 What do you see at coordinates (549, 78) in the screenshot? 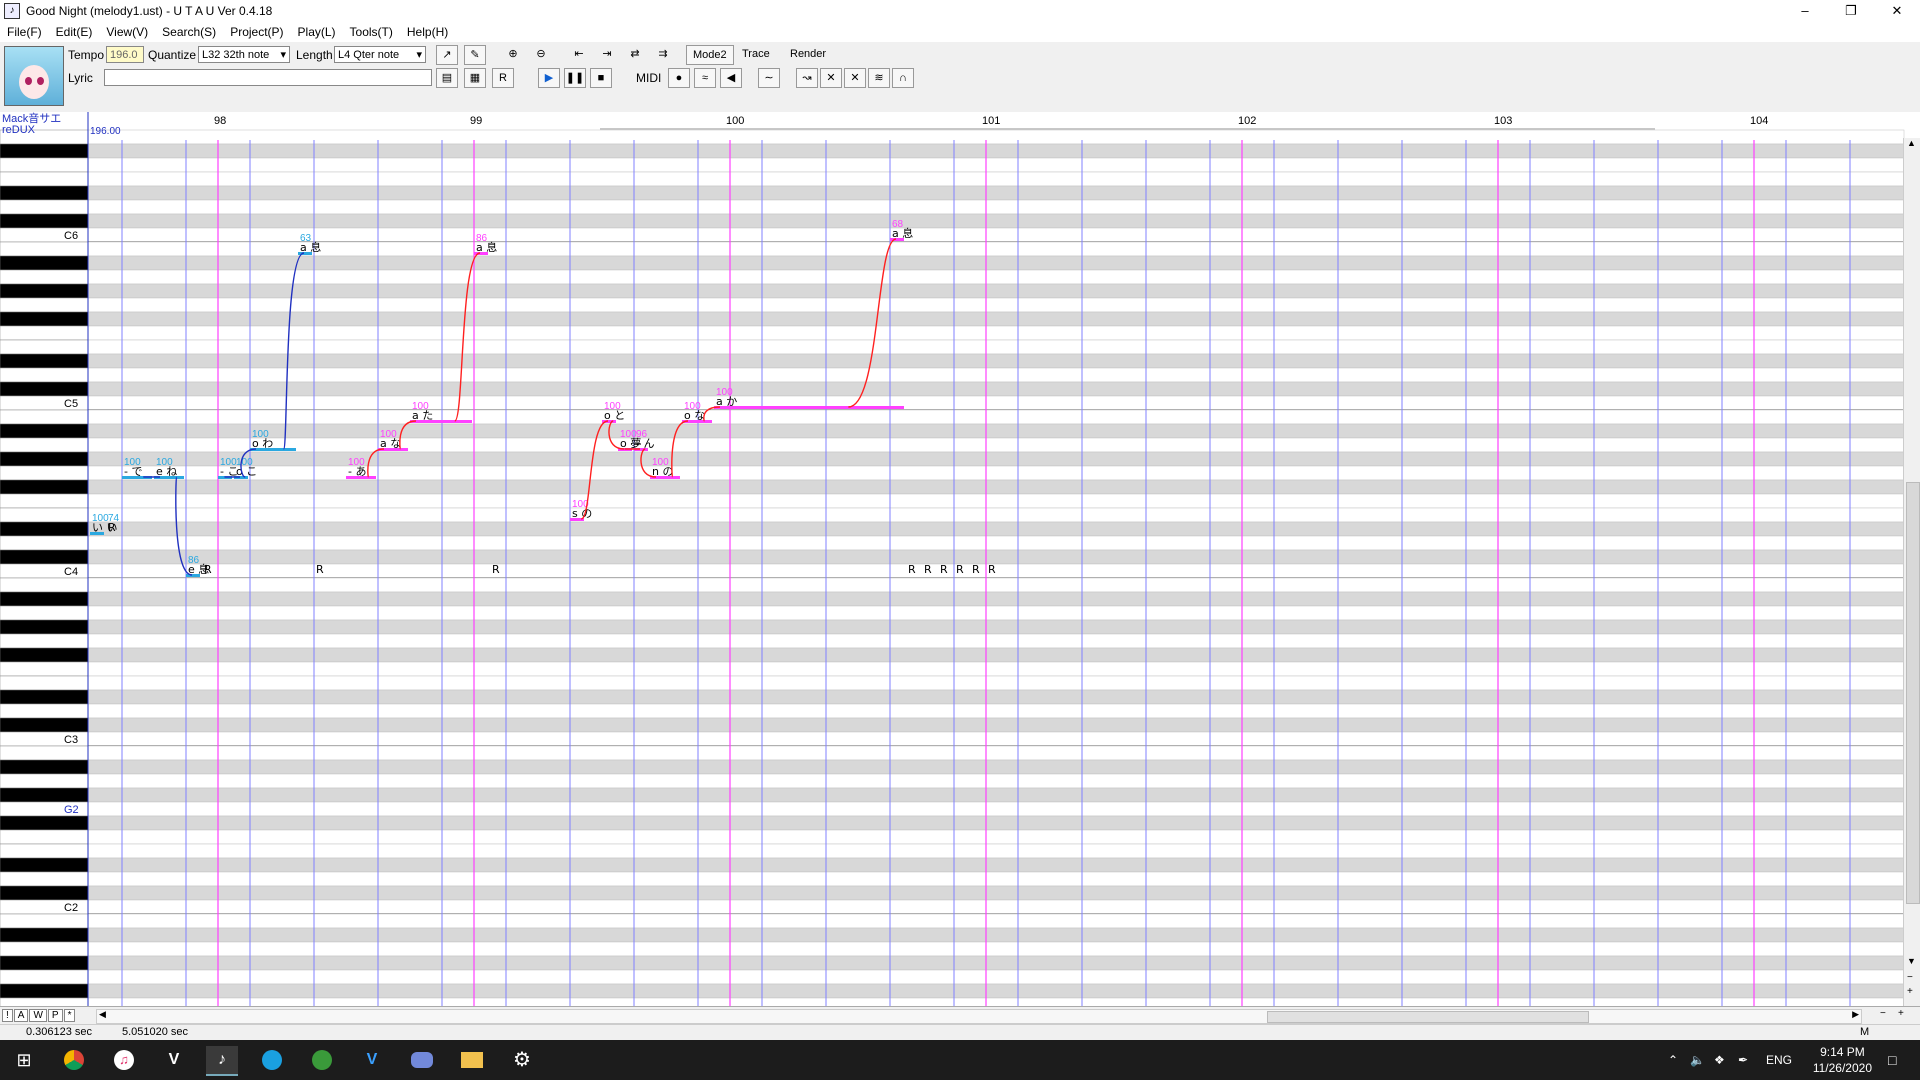
I see `play-button: ▶` at bounding box center [549, 78].